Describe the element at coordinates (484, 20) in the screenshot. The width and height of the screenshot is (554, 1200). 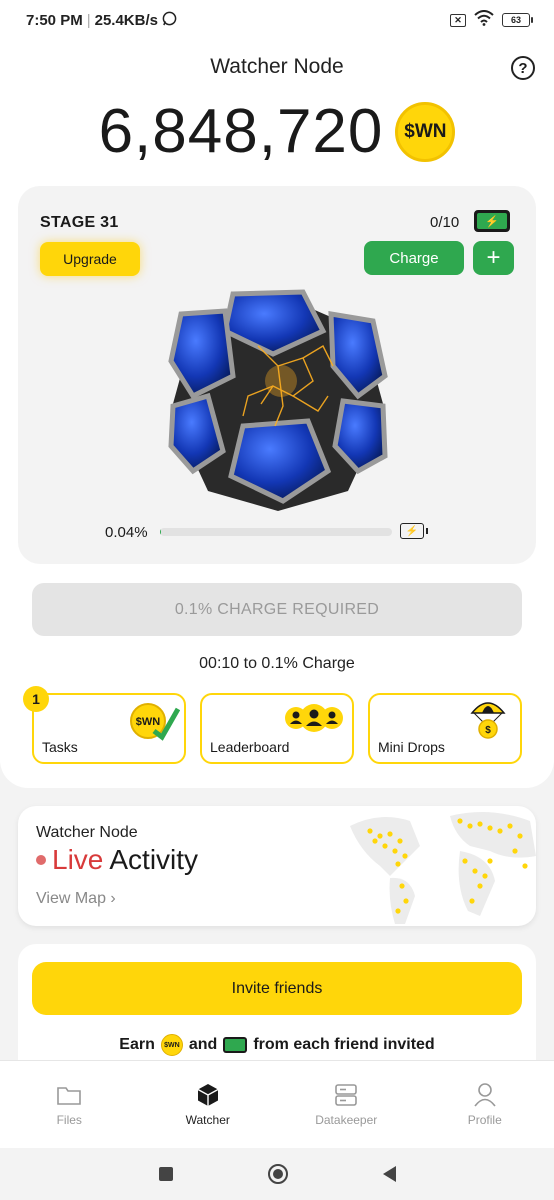
I see `wifi-icon` at that location.